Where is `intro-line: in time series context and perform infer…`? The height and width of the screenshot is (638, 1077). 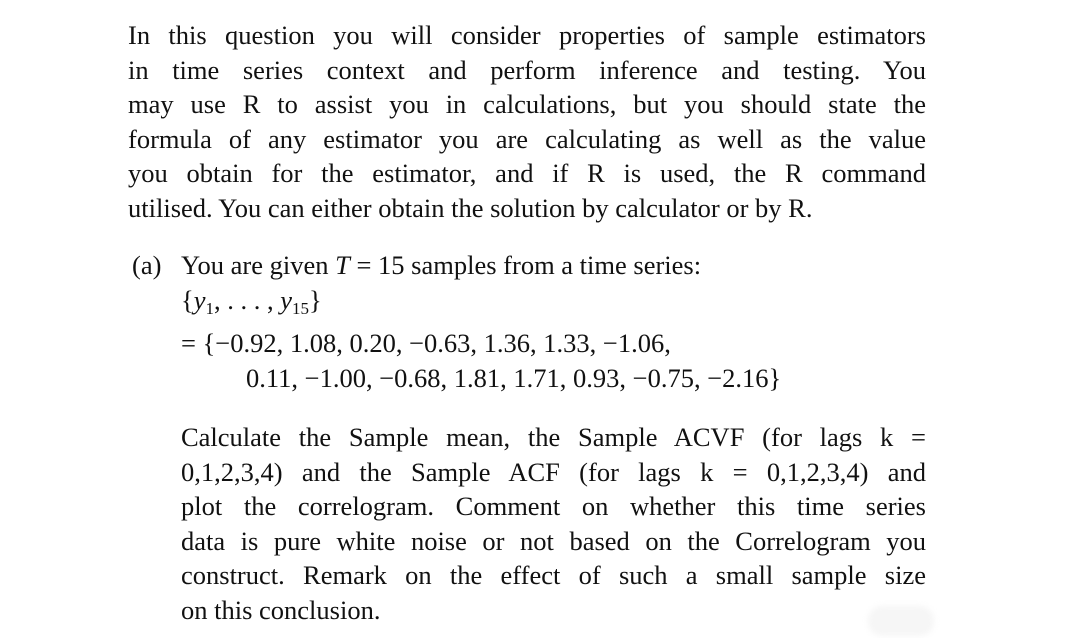
intro-line: in time series context and perform infer… is located at coordinates (527, 69).